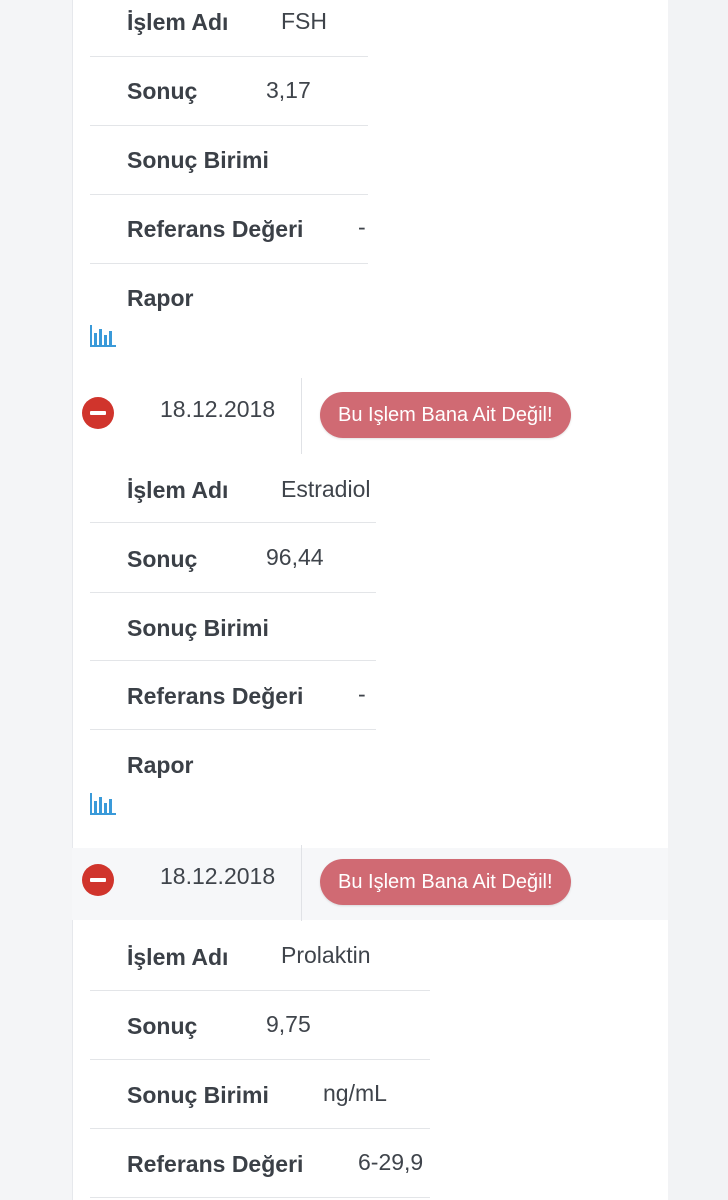  I want to click on referans-degeri-value: 6-29,9, so click(391, 1162).